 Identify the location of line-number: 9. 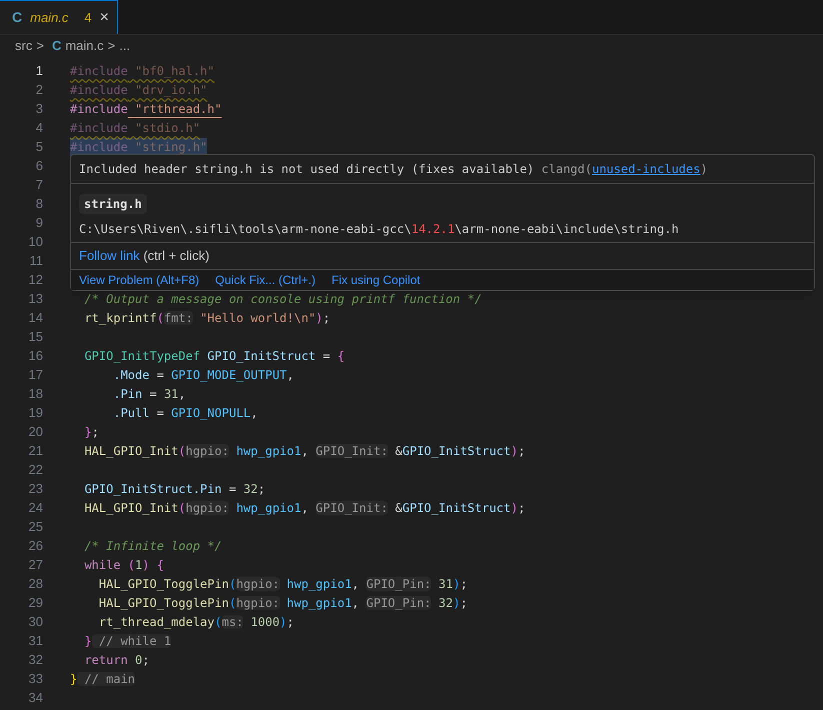
(38, 223).